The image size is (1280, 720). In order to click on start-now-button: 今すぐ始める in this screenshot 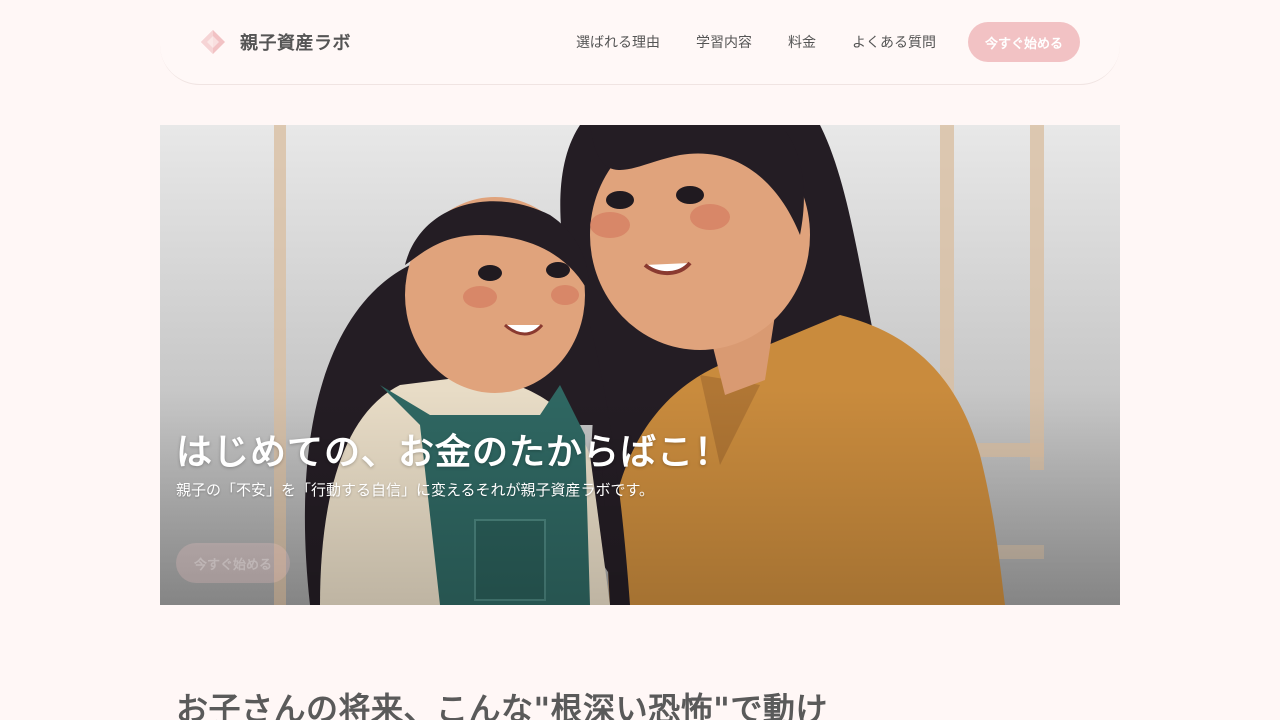, I will do `click(1023, 42)`.